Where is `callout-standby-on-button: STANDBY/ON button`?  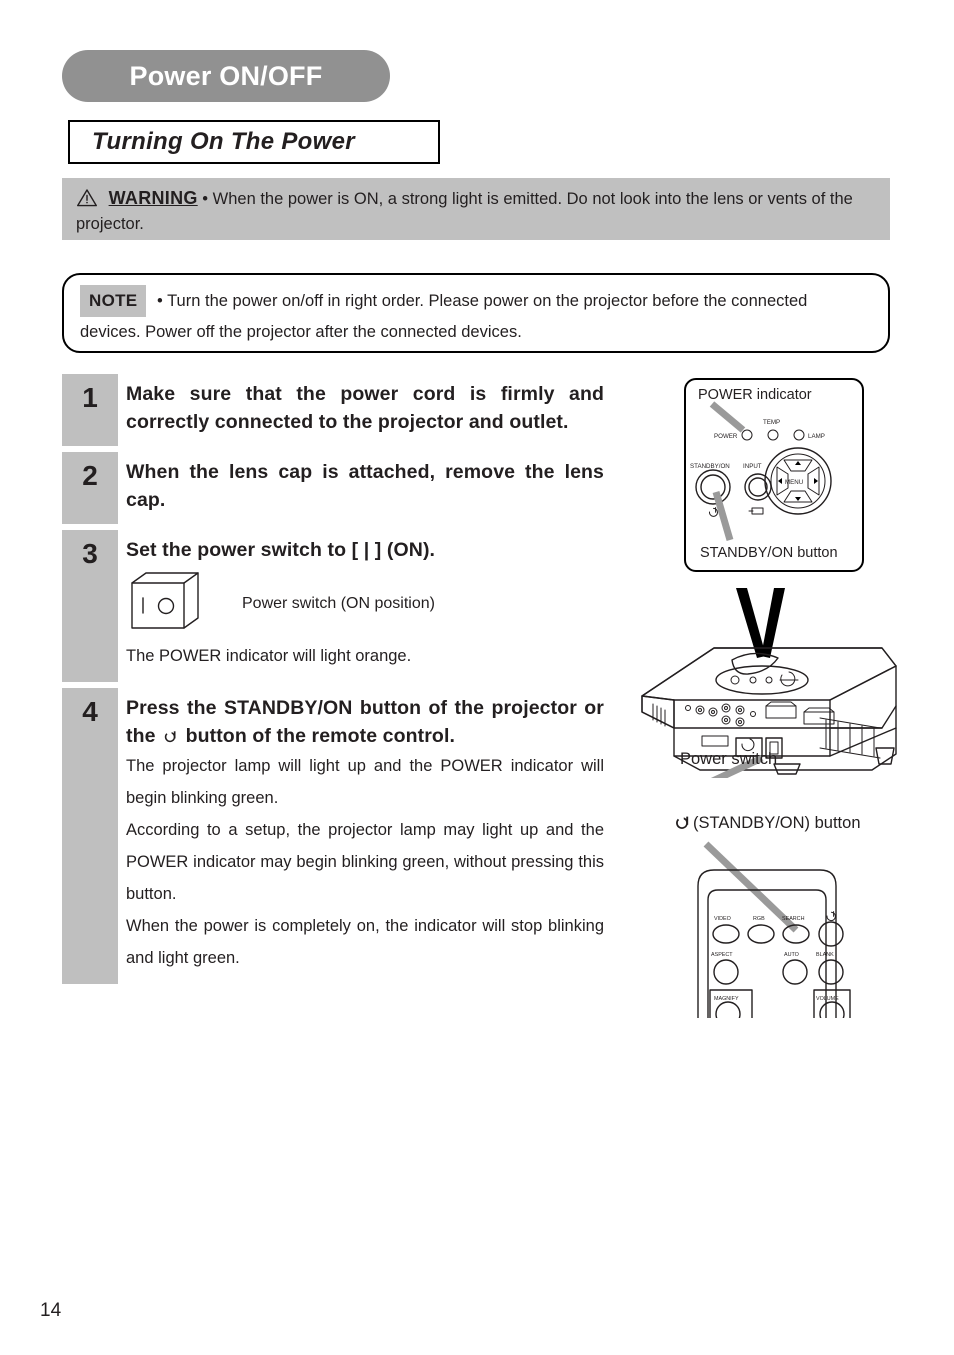
callout-standby-on-button: STANDBY/ON button is located at coordinates (769, 553).